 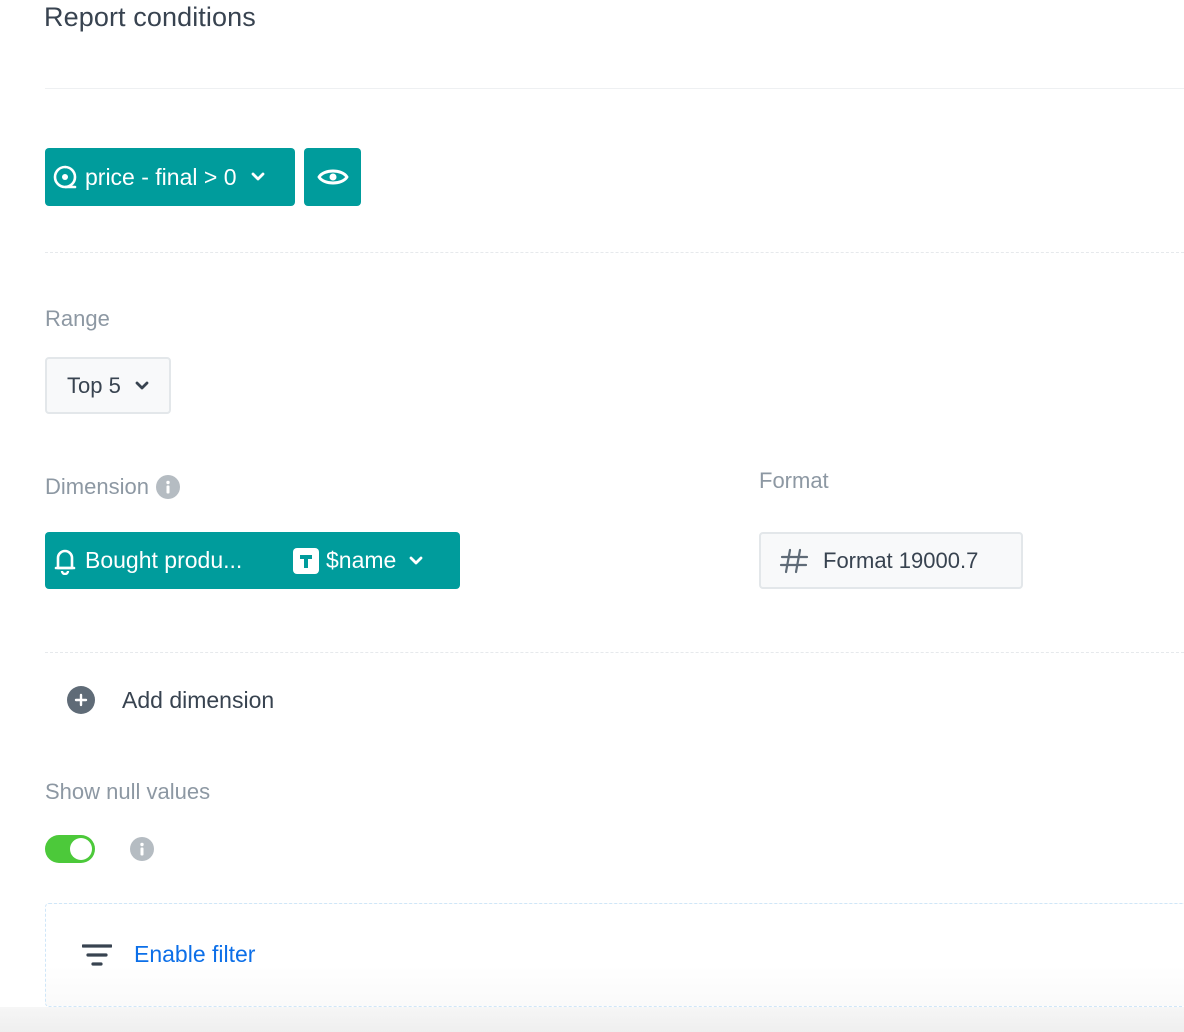 I want to click on filter-icon, so click(x=97, y=955).